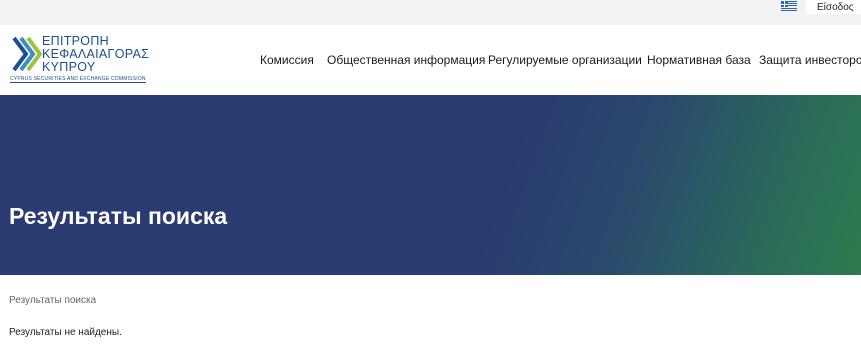 The image size is (861, 352). Describe the element at coordinates (69, 67) in the screenshot. I see `logo-text-line3: ΚΥΠΡΟΥ` at that location.